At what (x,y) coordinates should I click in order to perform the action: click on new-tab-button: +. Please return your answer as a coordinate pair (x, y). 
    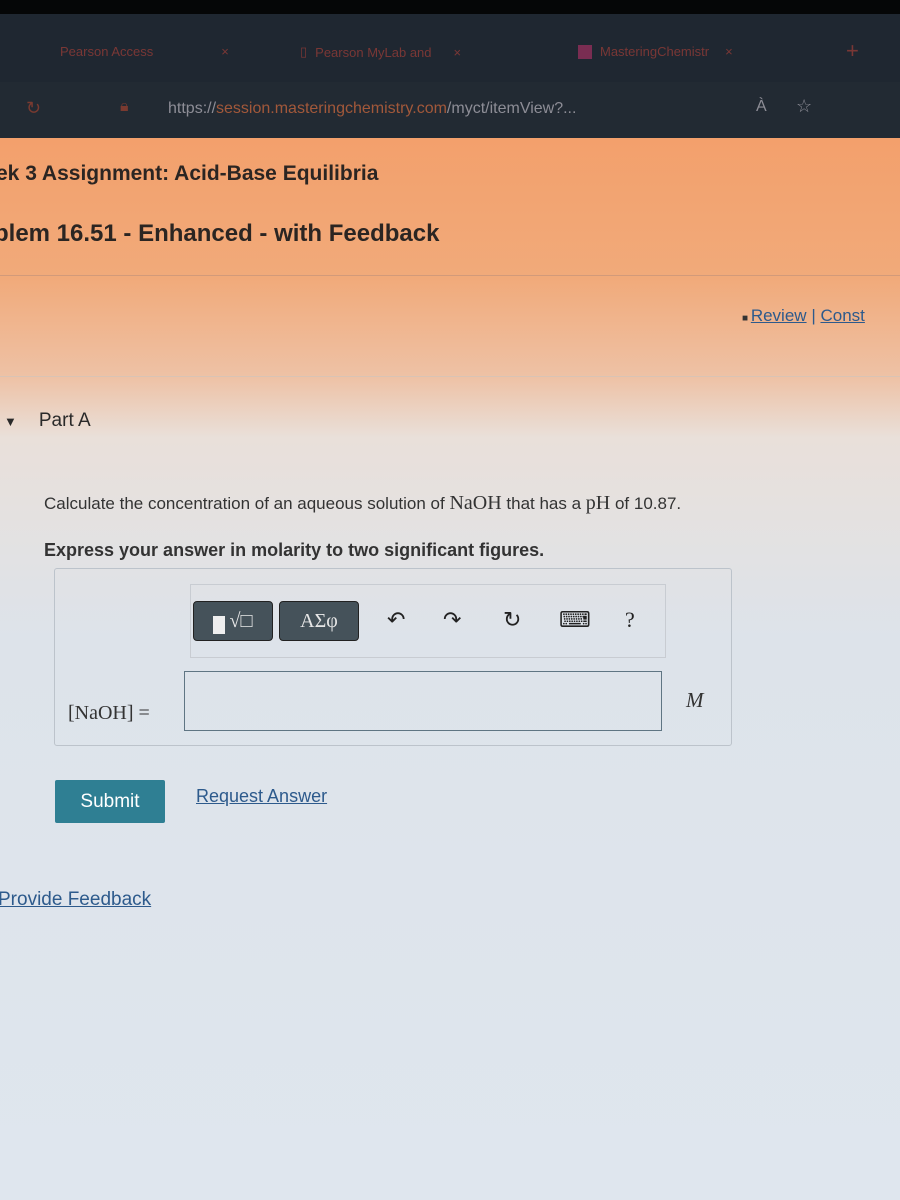
    Looking at the image, I should click on (852, 51).